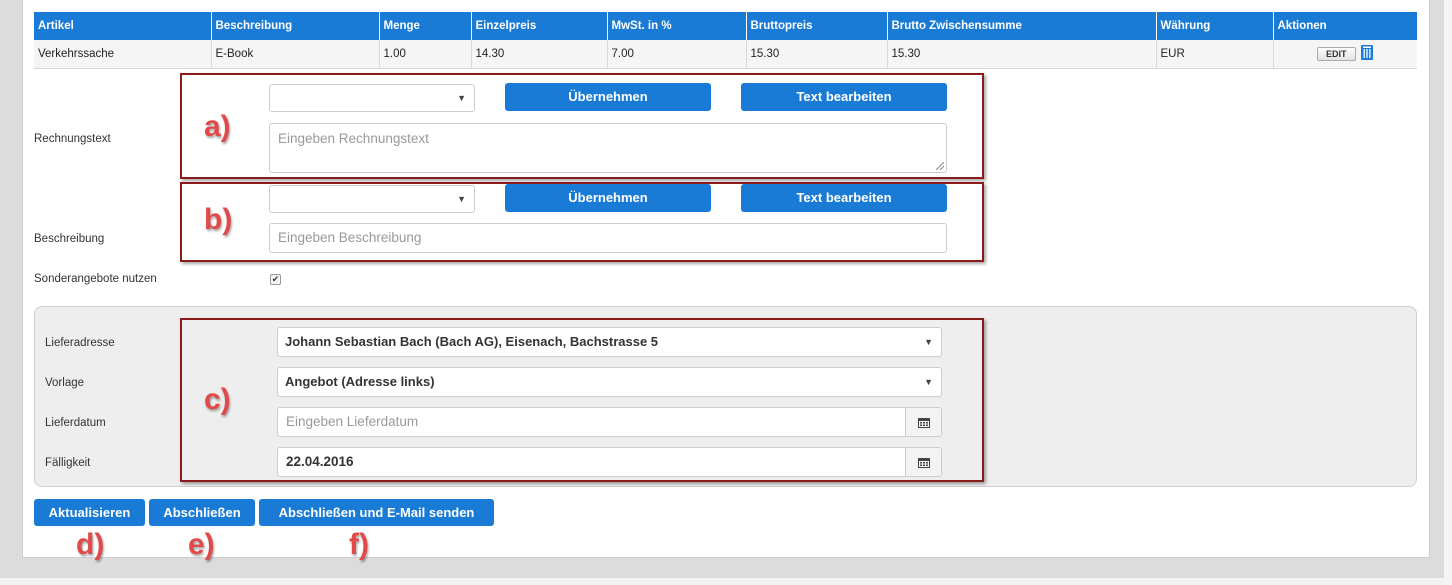 The height and width of the screenshot is (585, 1452). I want to click on cell-bruttopreis: 15.30, so click(817, 54).